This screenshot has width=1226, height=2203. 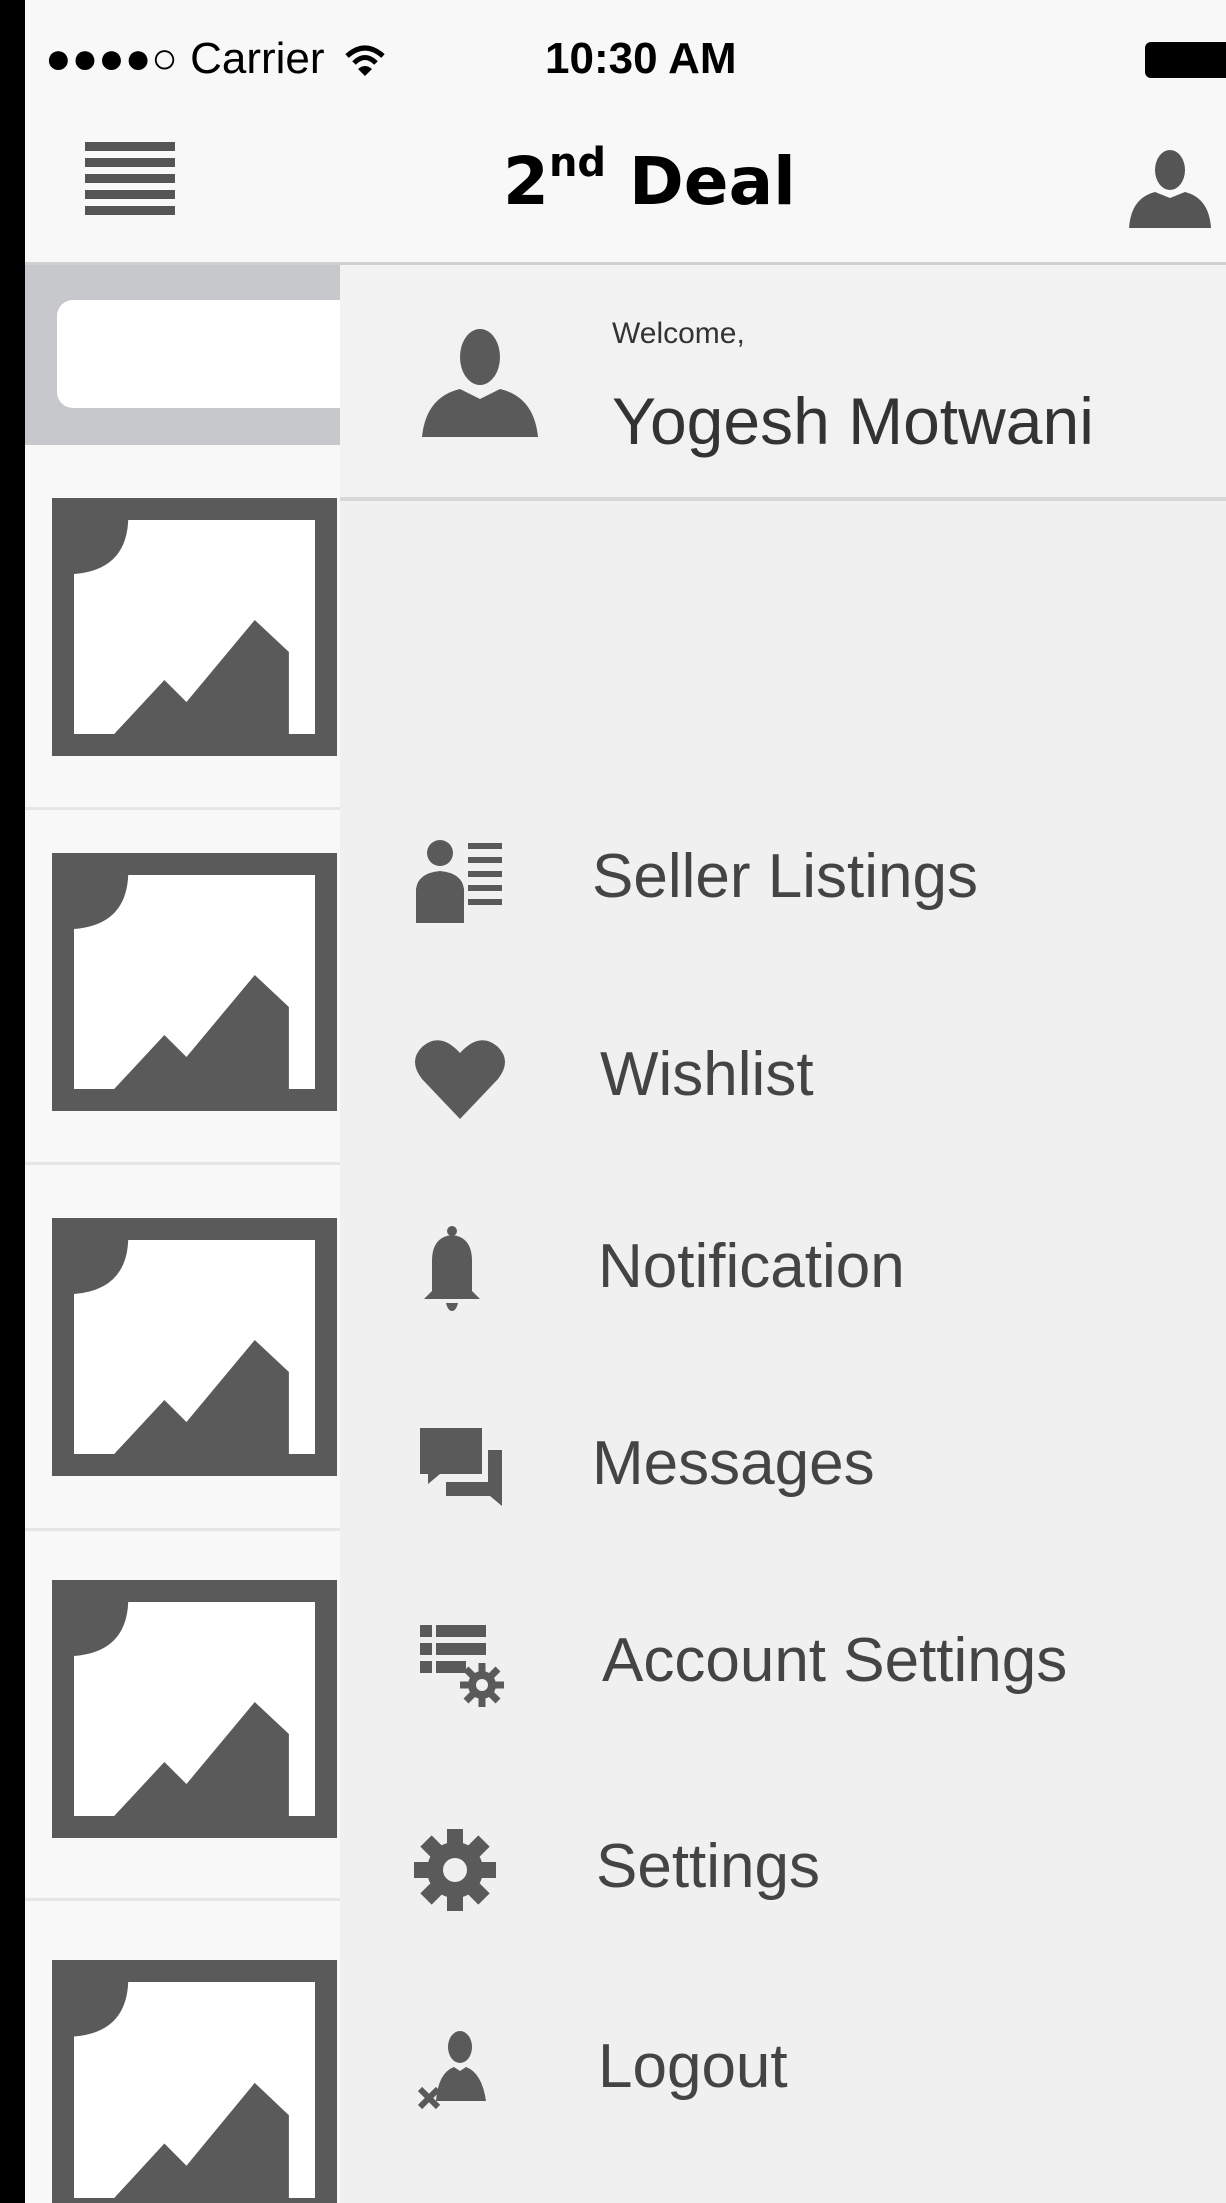 I want to click on carrier-label: ●●●●○ Carrier, so click(x=216, y=59).